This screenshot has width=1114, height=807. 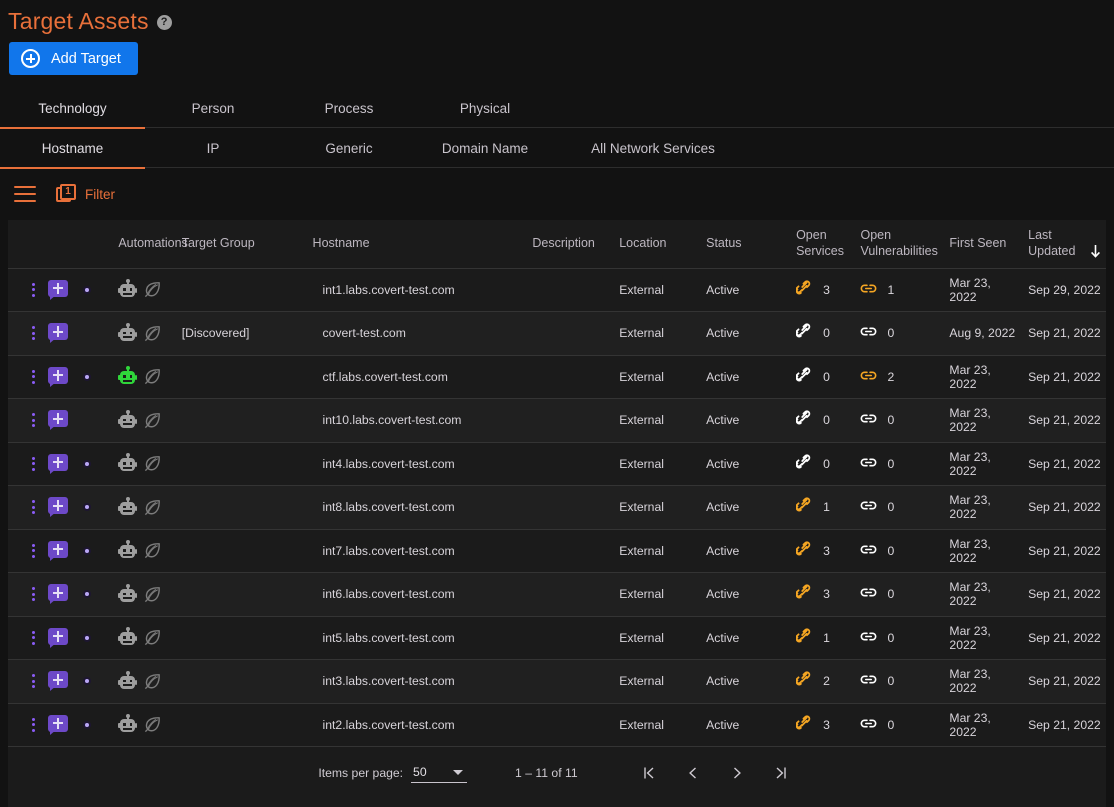 I want to click on tab-domain-name: Domain Name, so click(x=485, y=148).